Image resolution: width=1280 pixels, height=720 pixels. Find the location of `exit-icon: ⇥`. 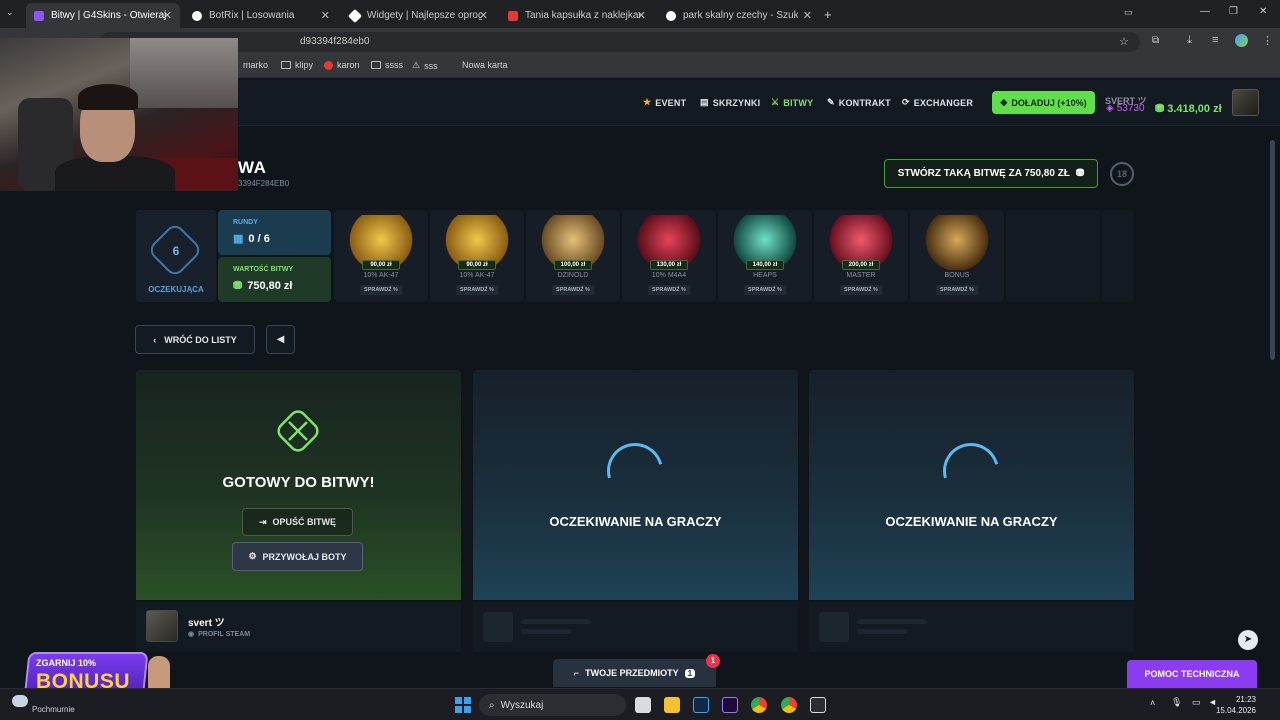

exit-icon: ⇥ is located at coordinates (262, 521).